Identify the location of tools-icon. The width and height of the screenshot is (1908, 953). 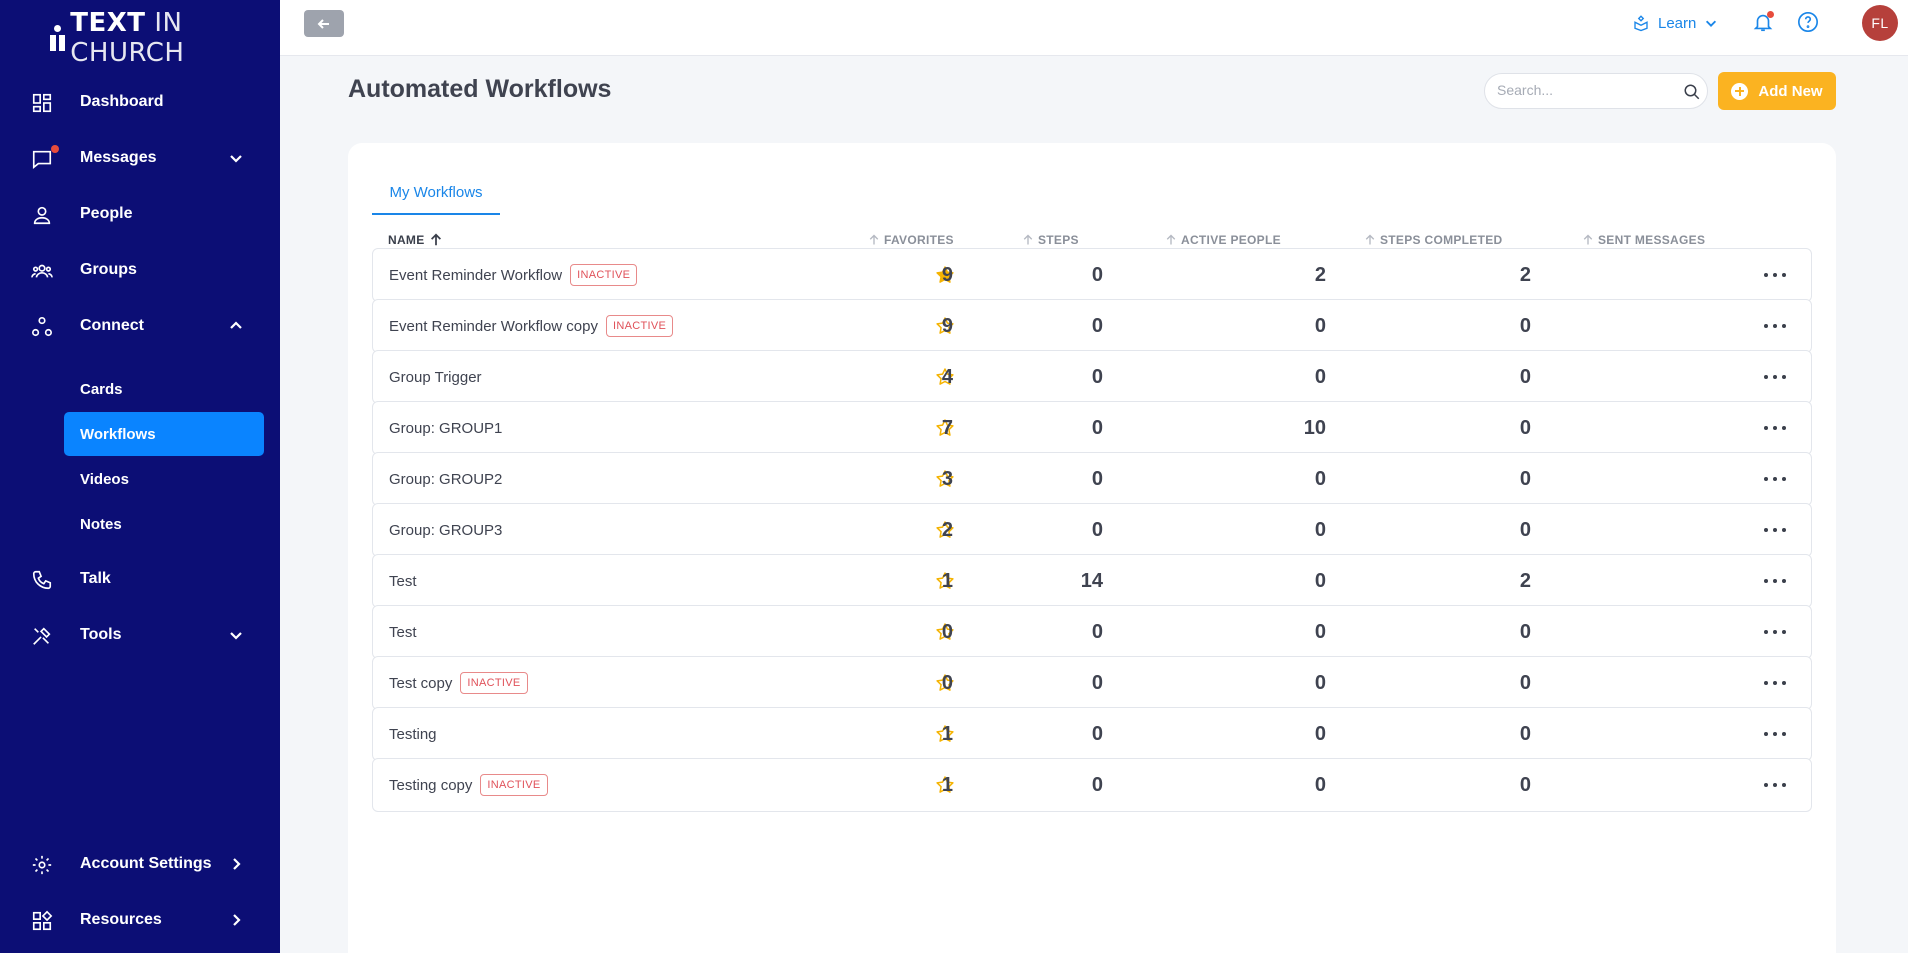
(42, 636).